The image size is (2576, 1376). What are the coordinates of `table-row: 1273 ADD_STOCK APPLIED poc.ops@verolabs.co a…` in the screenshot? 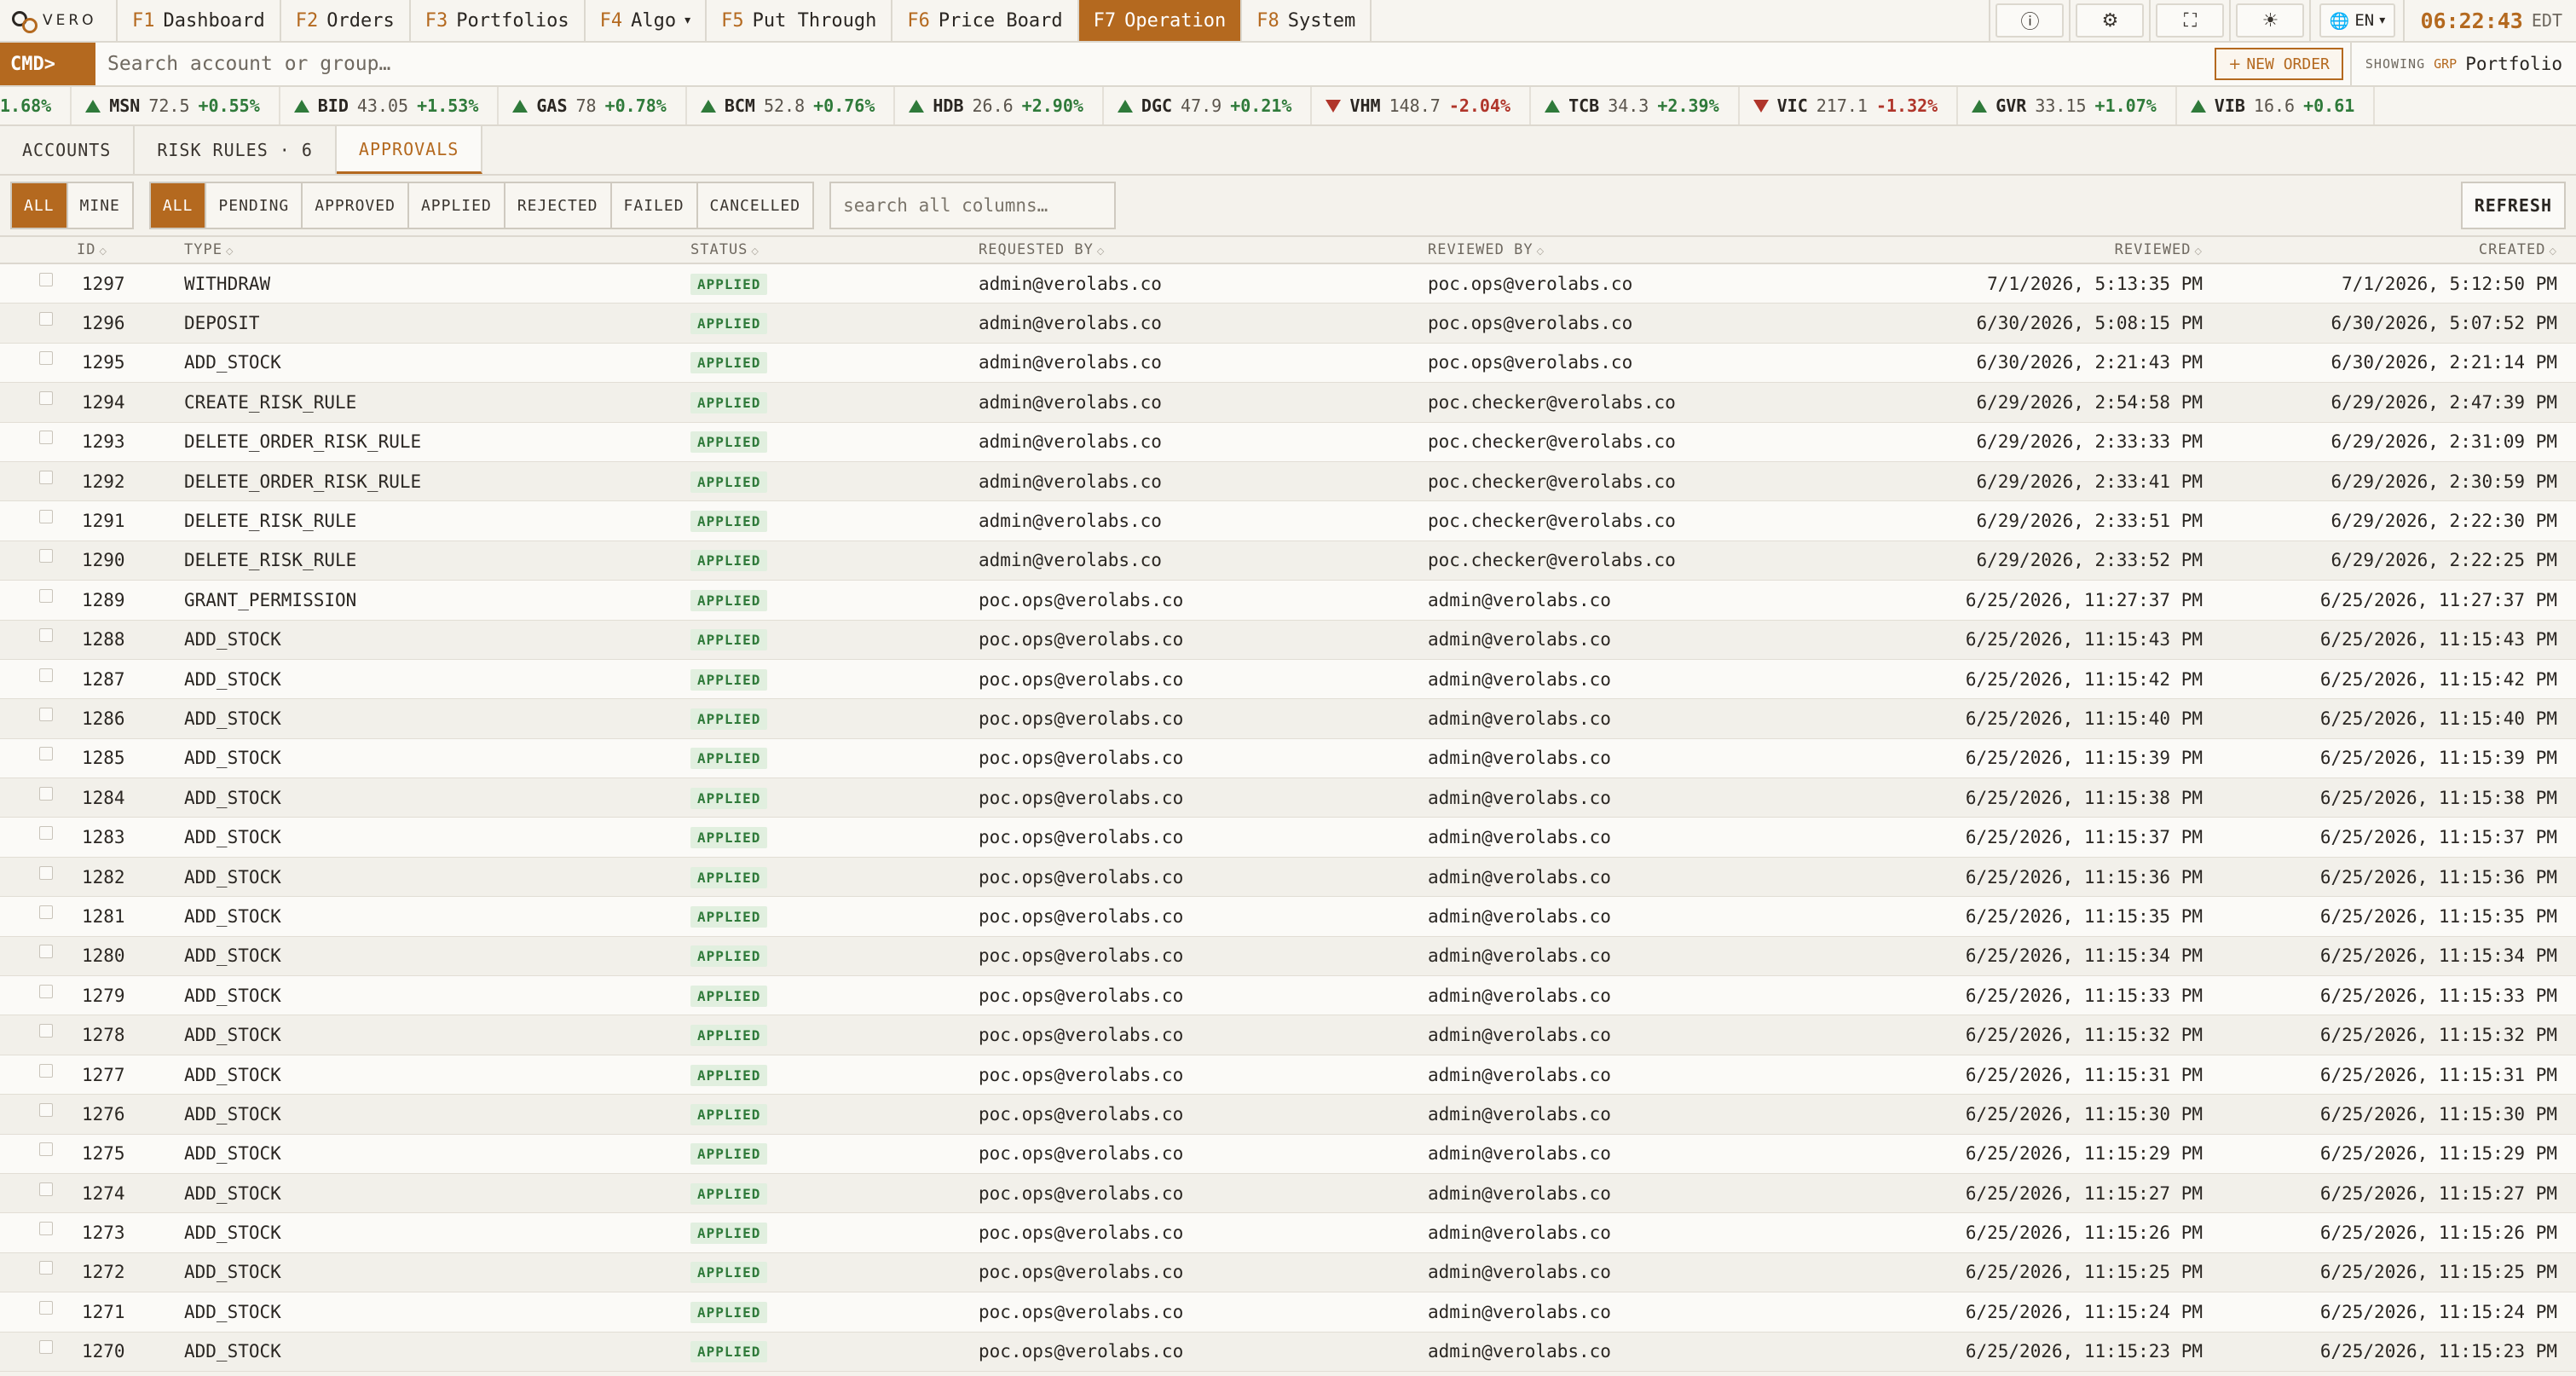 It's located at (1288, 1233).